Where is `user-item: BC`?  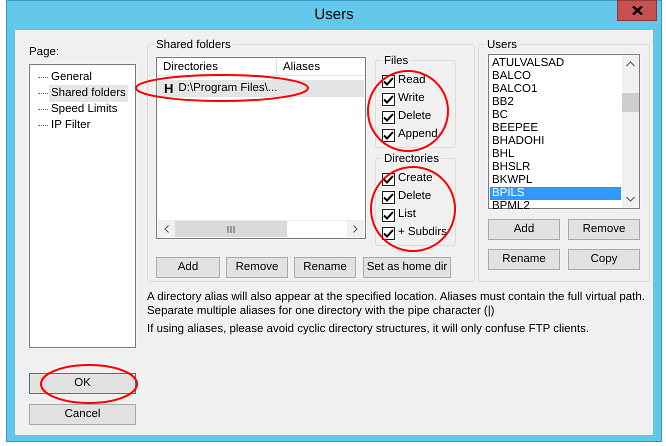
user-item: BC is located at coordinates (555, 115).